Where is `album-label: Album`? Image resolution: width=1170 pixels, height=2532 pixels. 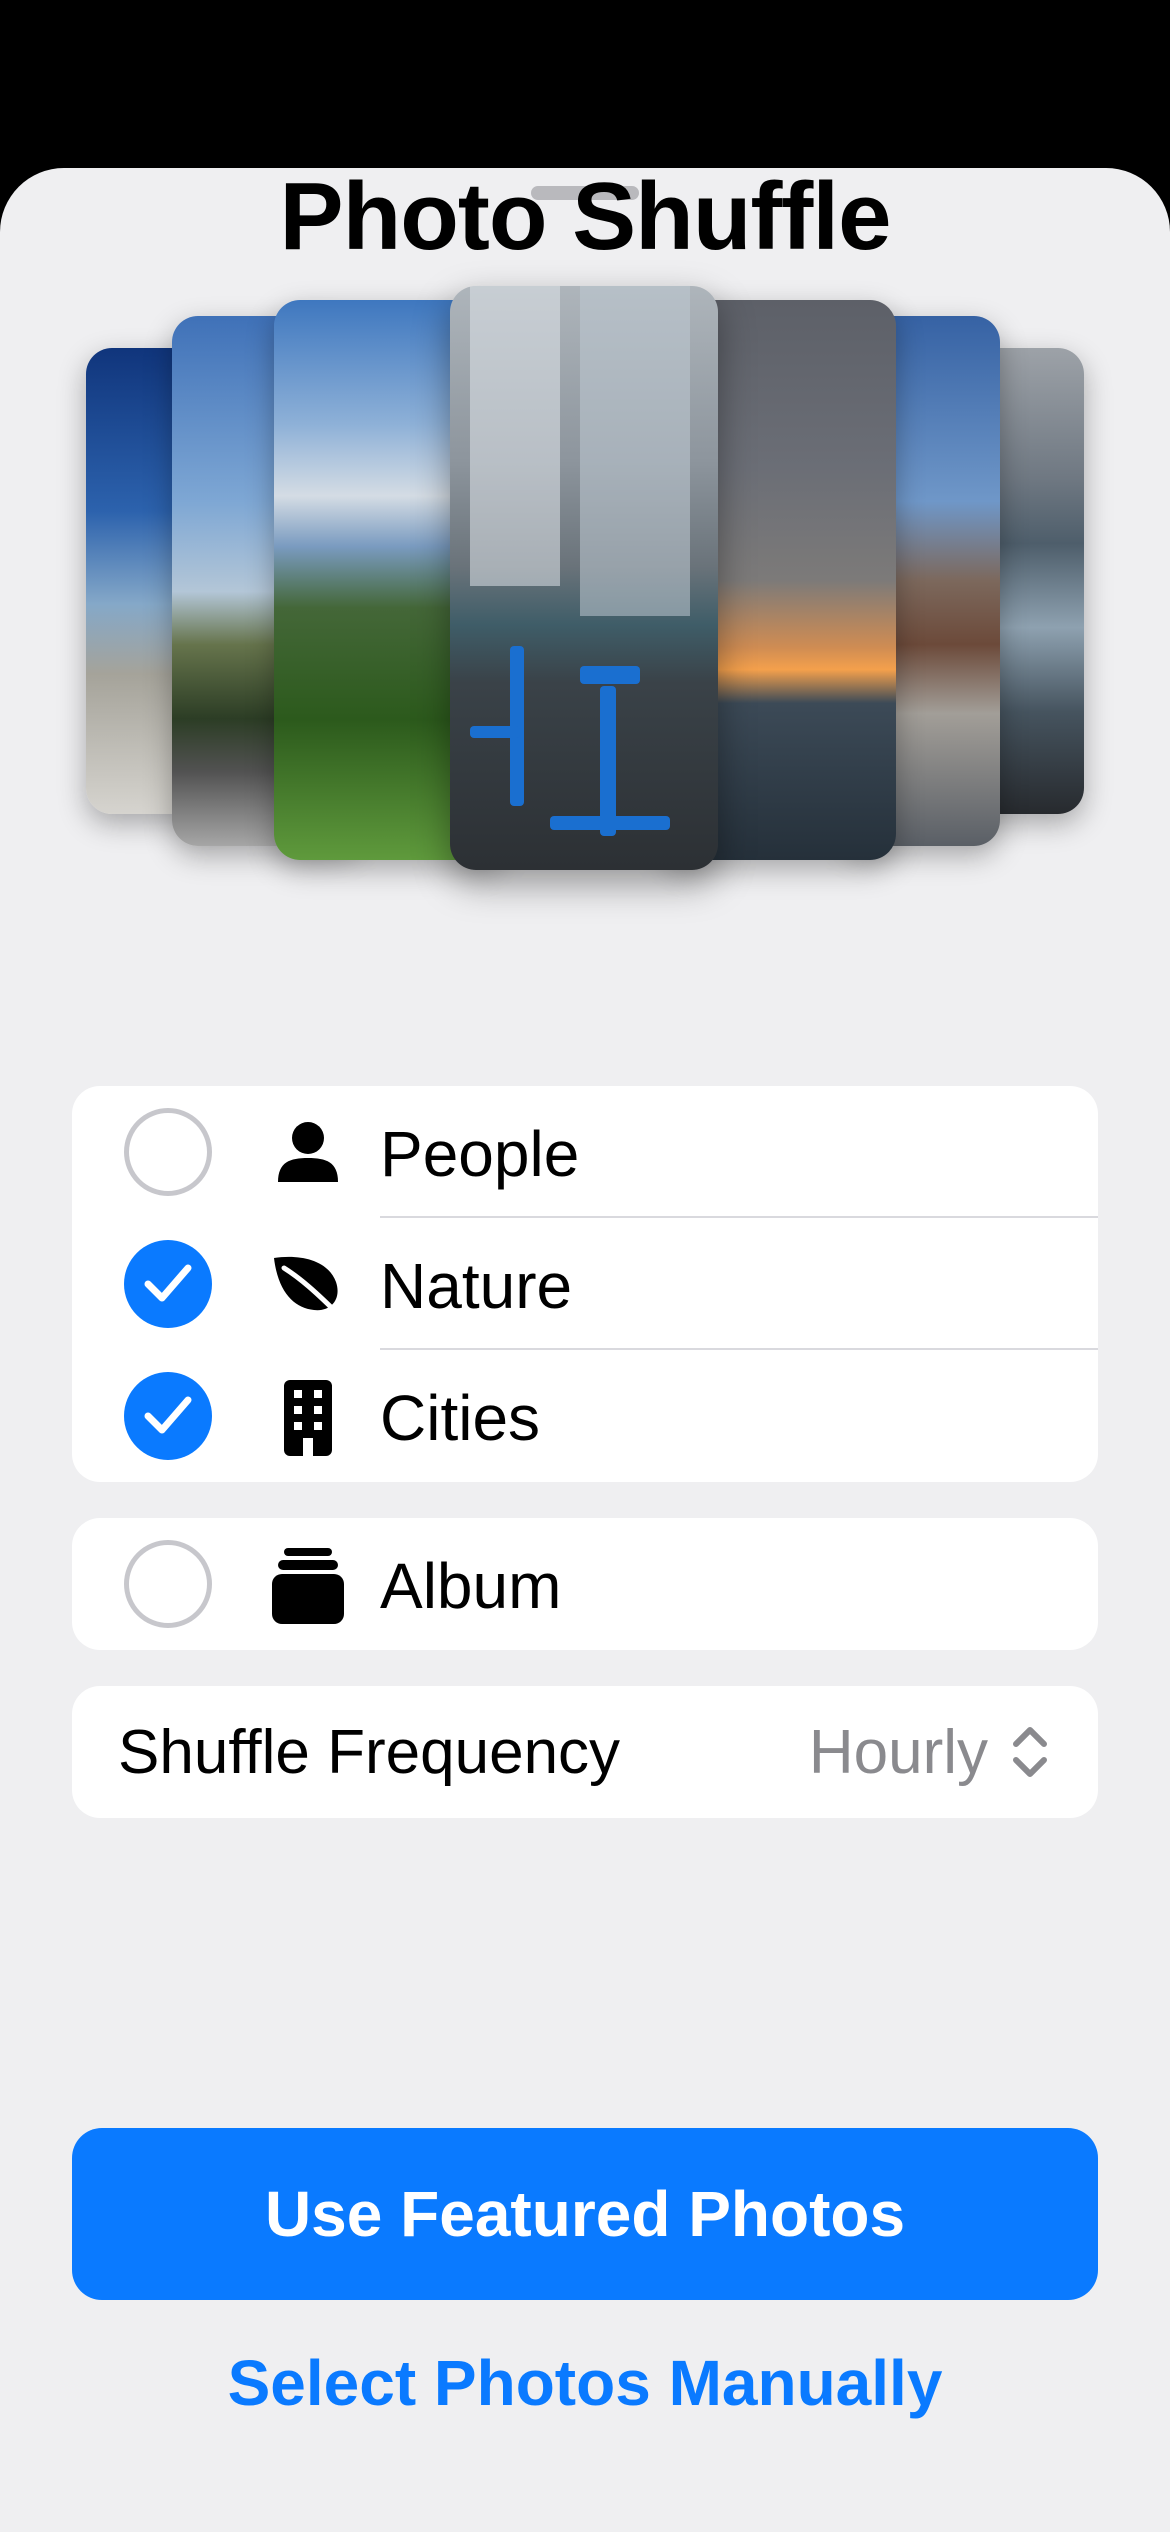
album-label: Album is located at coordinates (471, 1586).